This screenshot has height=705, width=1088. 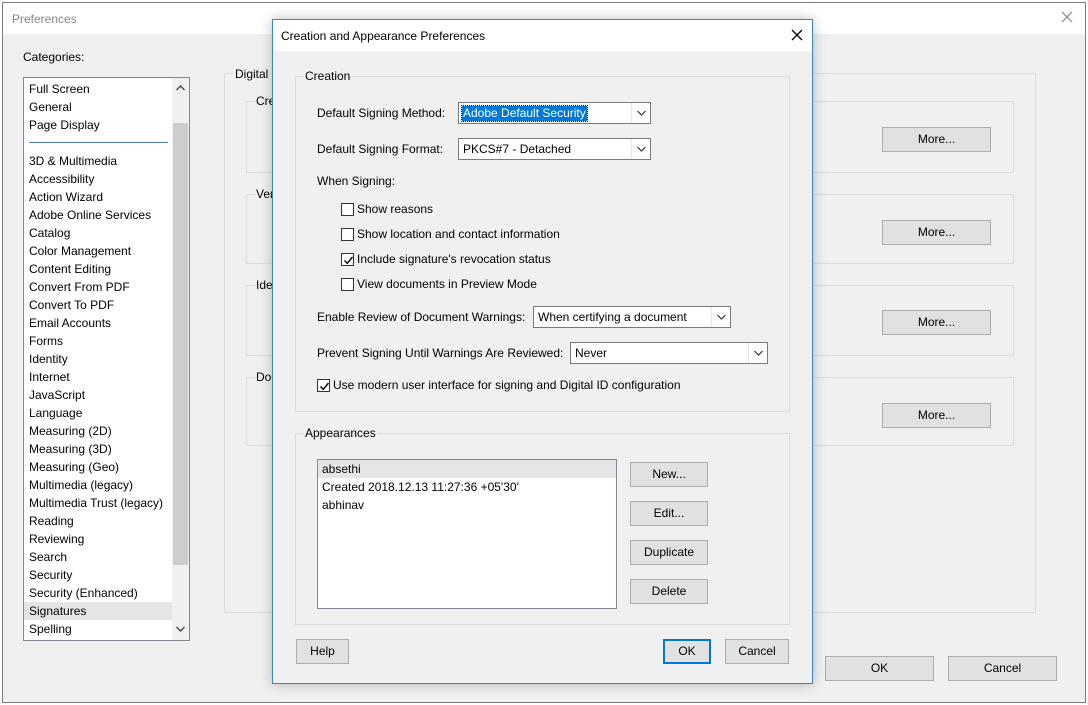 What do you see at coordinates (98, 269) in the screenshot?
I see `category-item: Content Editing` at bounding box center [98, 269].